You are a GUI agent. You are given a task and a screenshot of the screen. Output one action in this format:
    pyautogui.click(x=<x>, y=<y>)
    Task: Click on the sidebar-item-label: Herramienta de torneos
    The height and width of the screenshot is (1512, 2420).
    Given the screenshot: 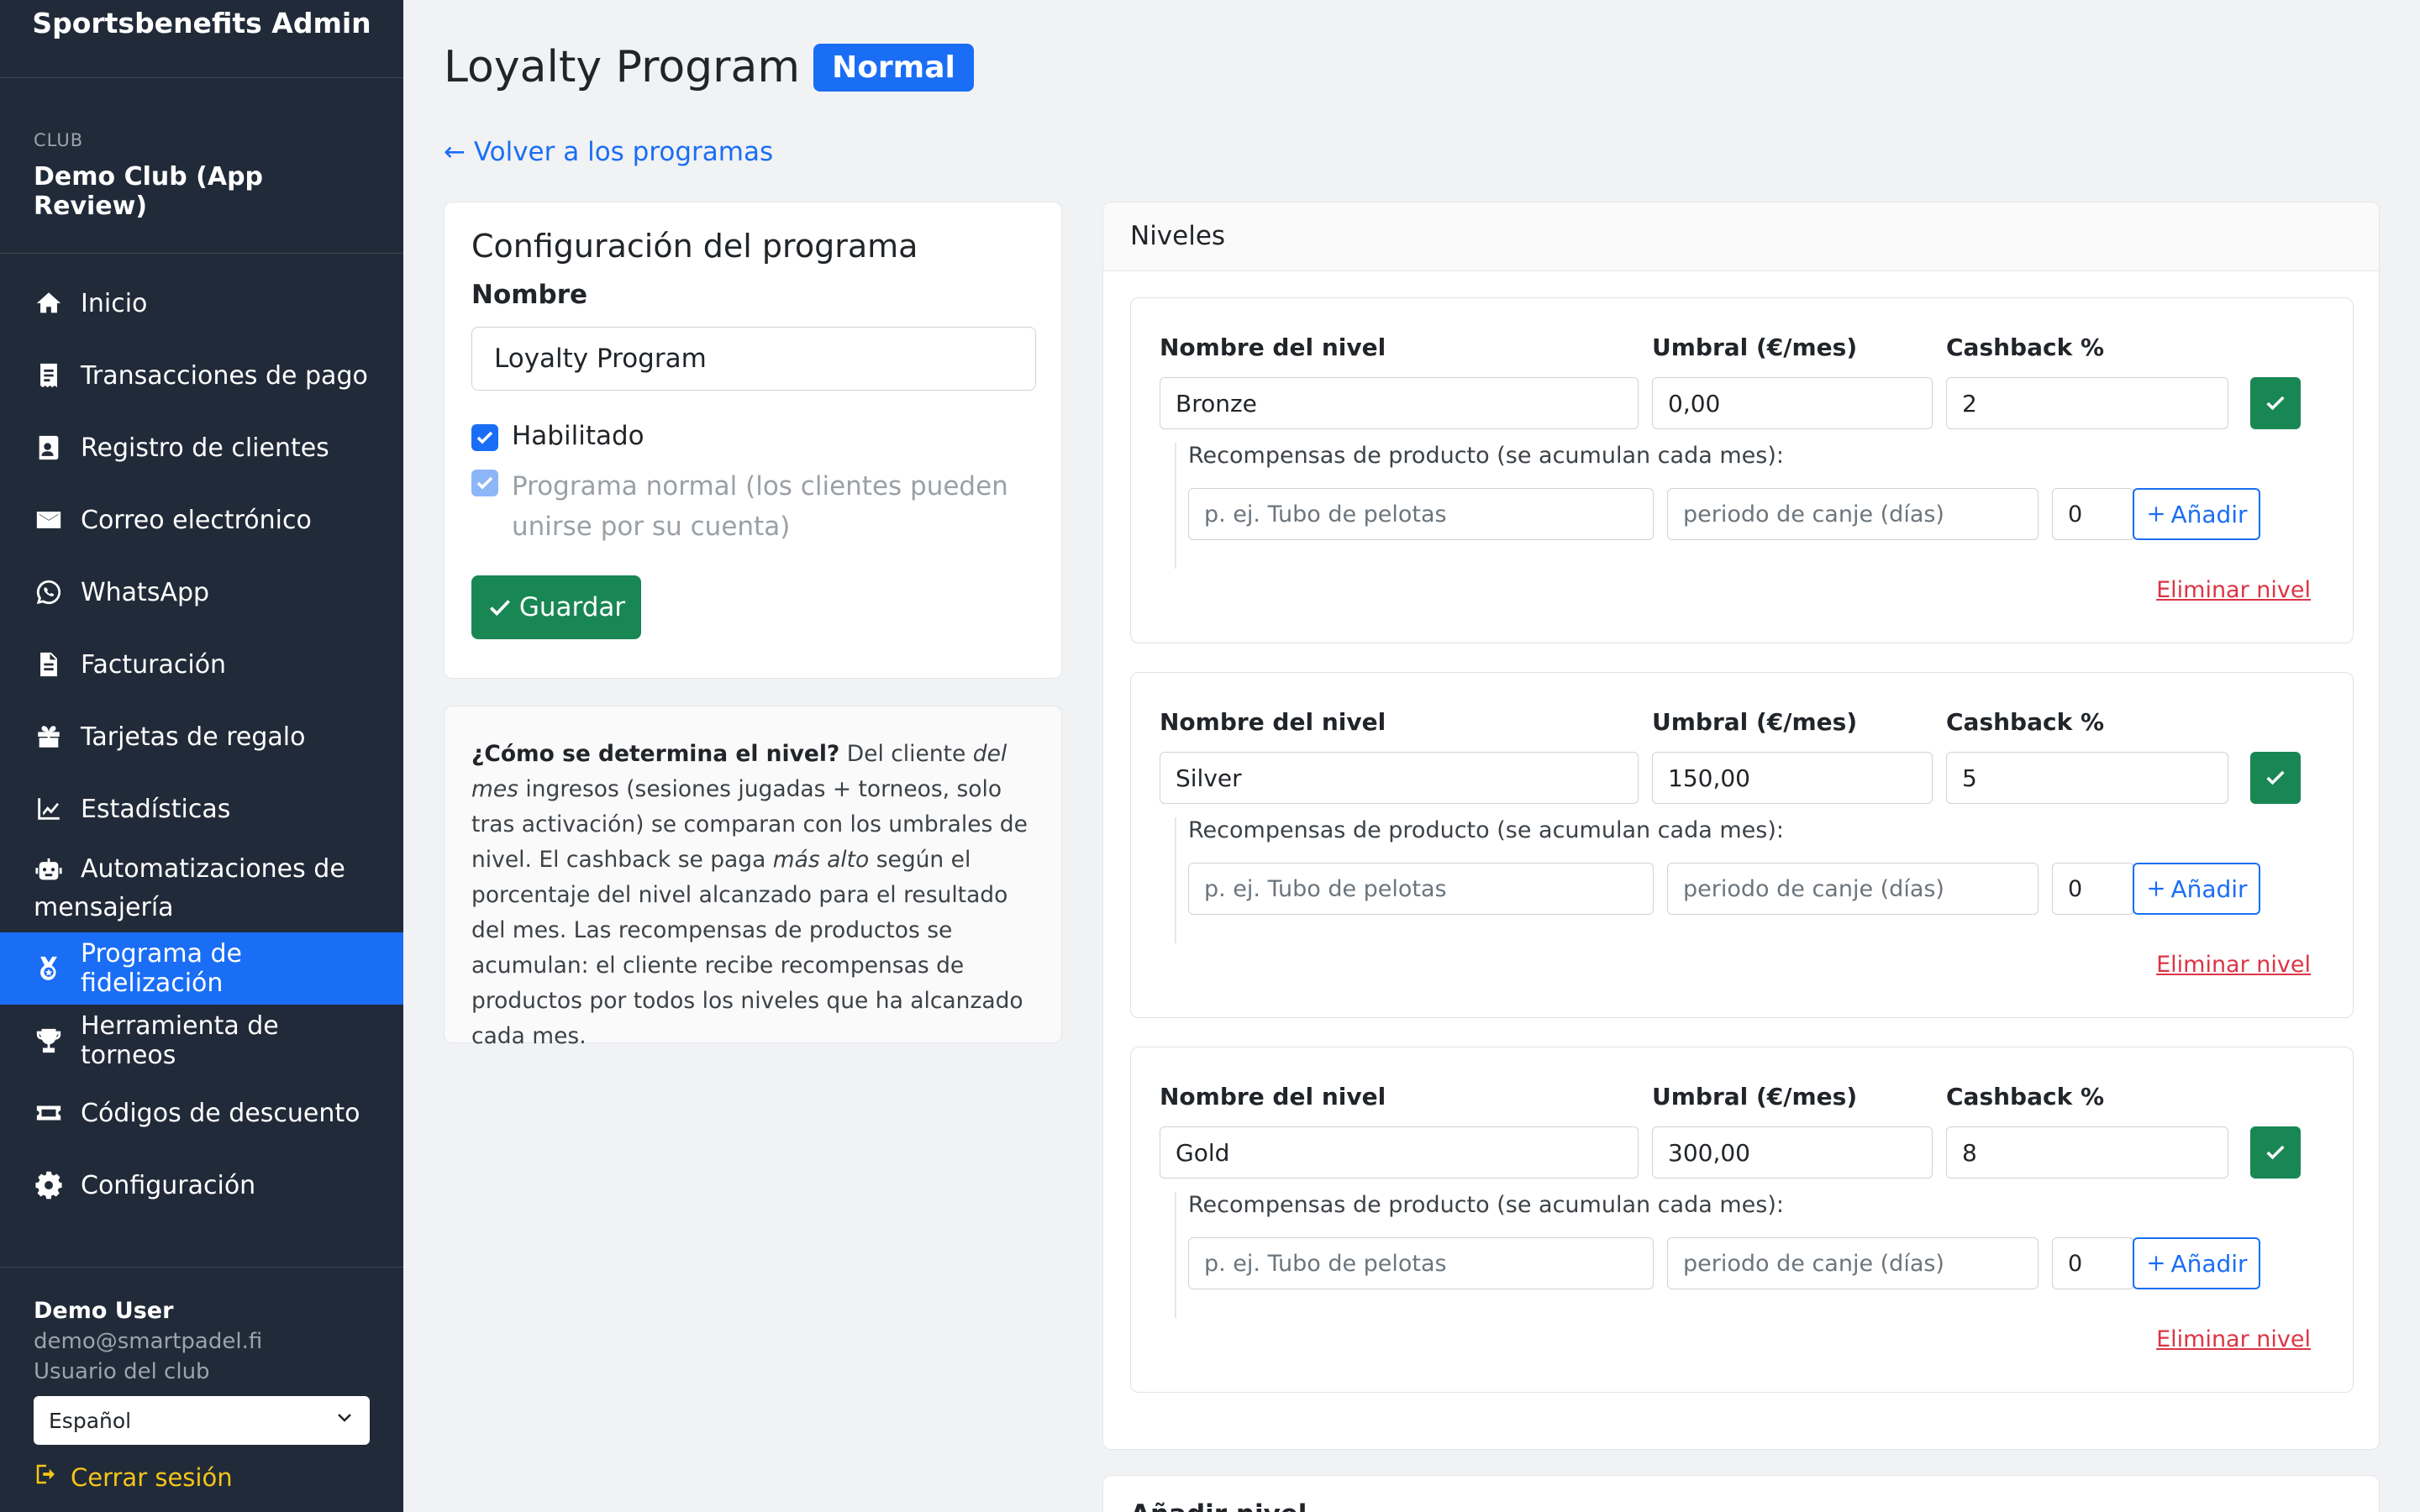 What is the action you would take?
    pyautogui.click(x=180, y=1040)
    